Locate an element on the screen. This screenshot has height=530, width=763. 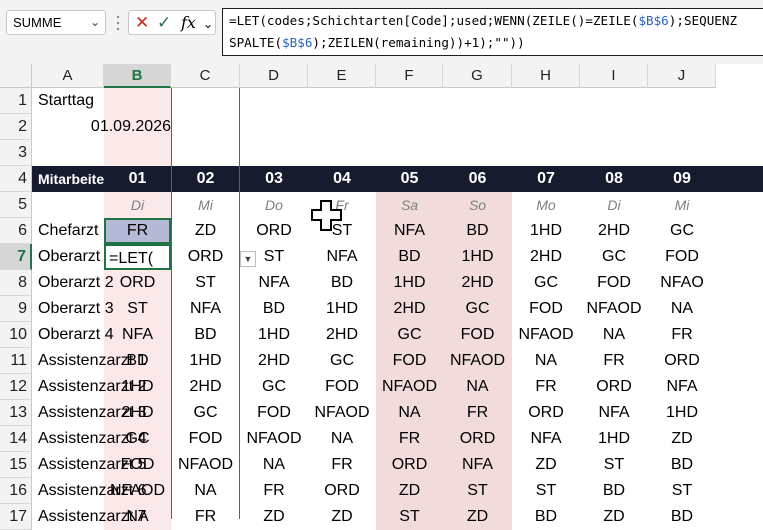
row-header-6: 6 is located at coordinates (16, 231).